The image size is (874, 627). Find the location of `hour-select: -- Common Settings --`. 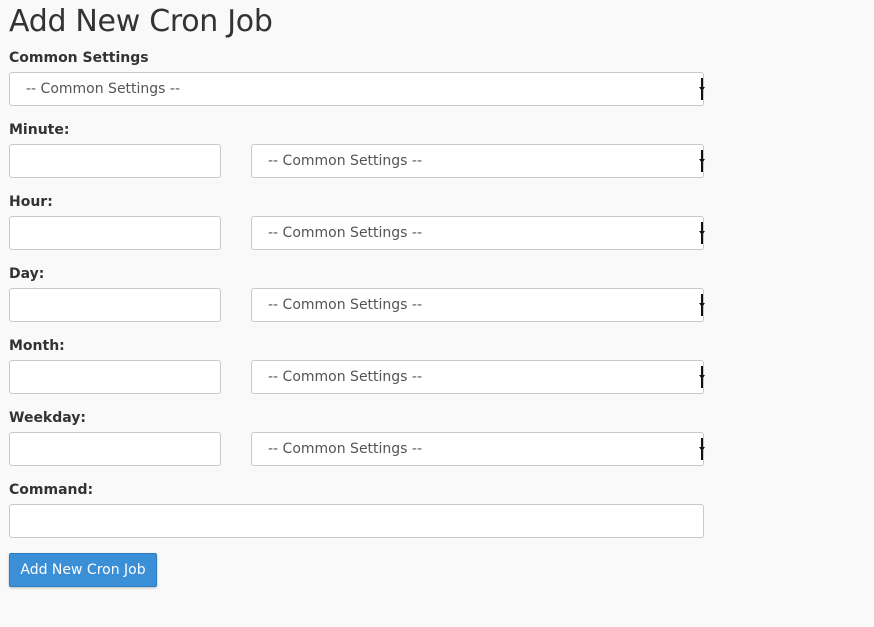

hour-select: -- Common Settings -- is located at coordinates (478, 233).